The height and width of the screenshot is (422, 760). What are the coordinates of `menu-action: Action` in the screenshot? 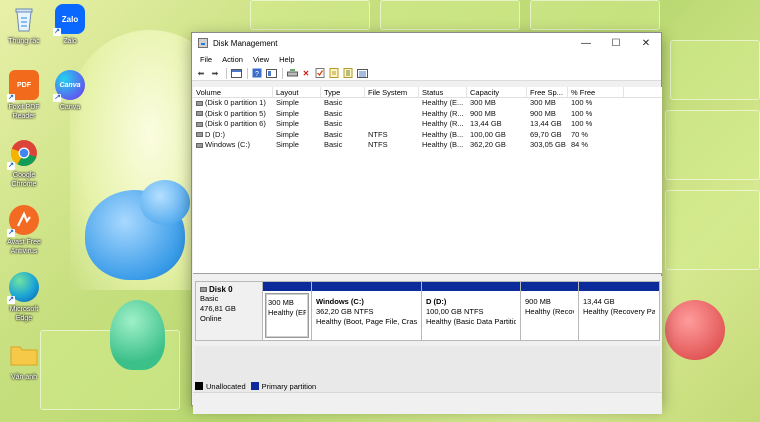 It's located at (232, 59).